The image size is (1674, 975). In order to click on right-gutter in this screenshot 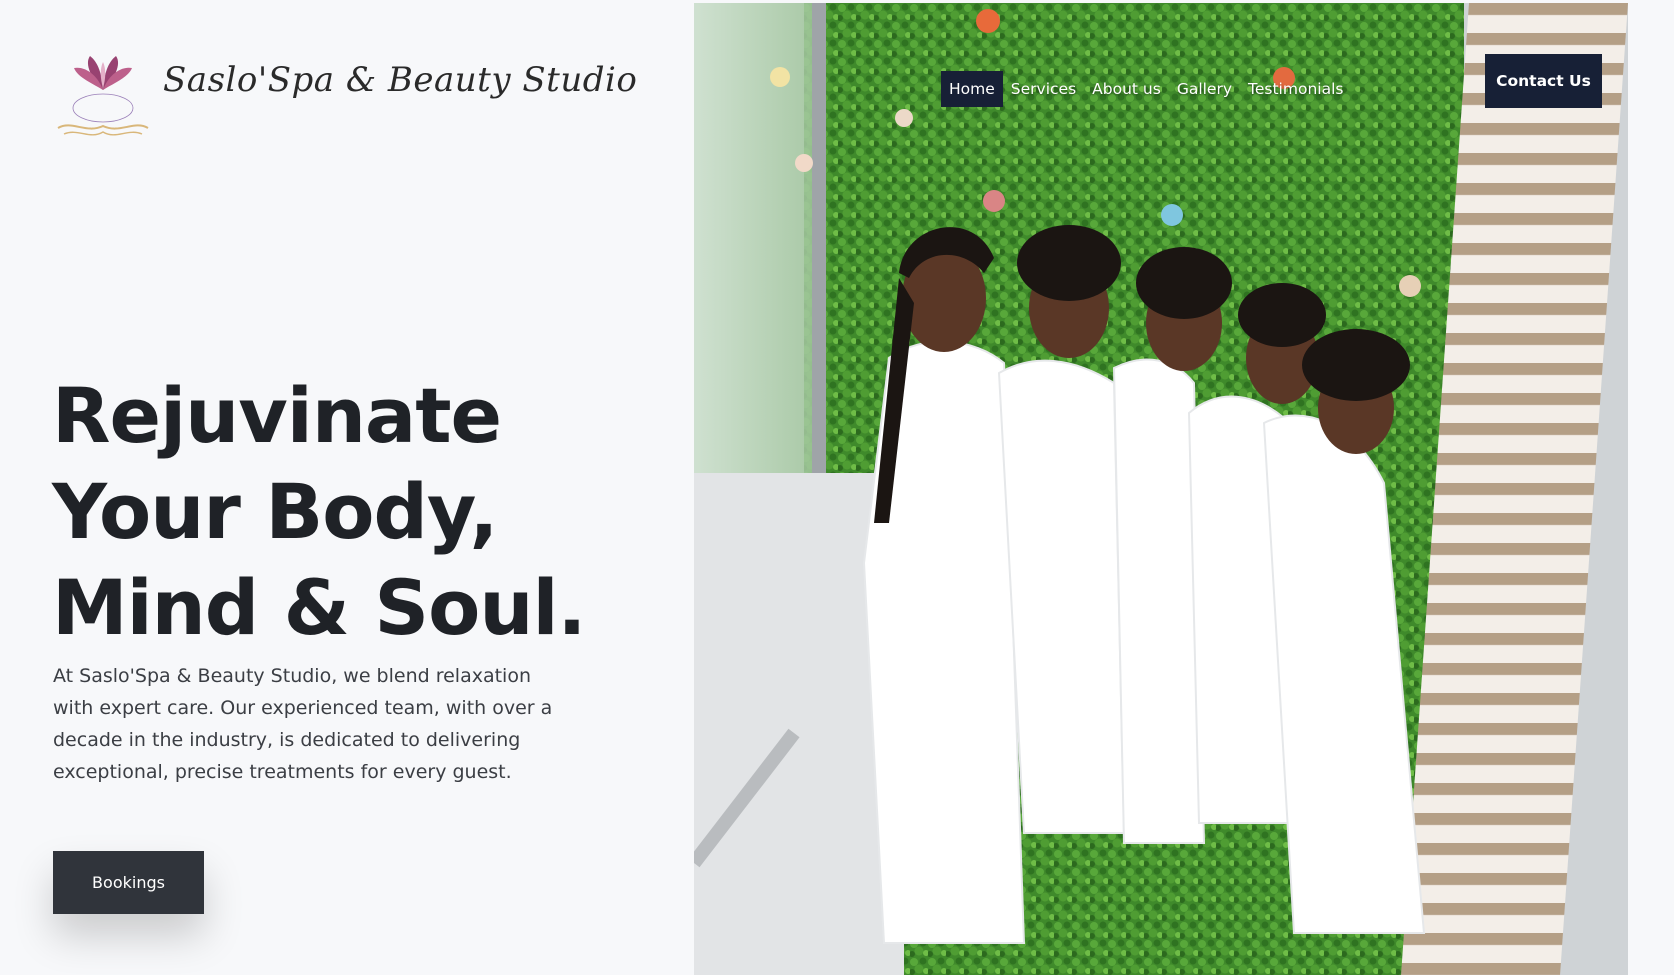, I will do `click(1651, 487)`.